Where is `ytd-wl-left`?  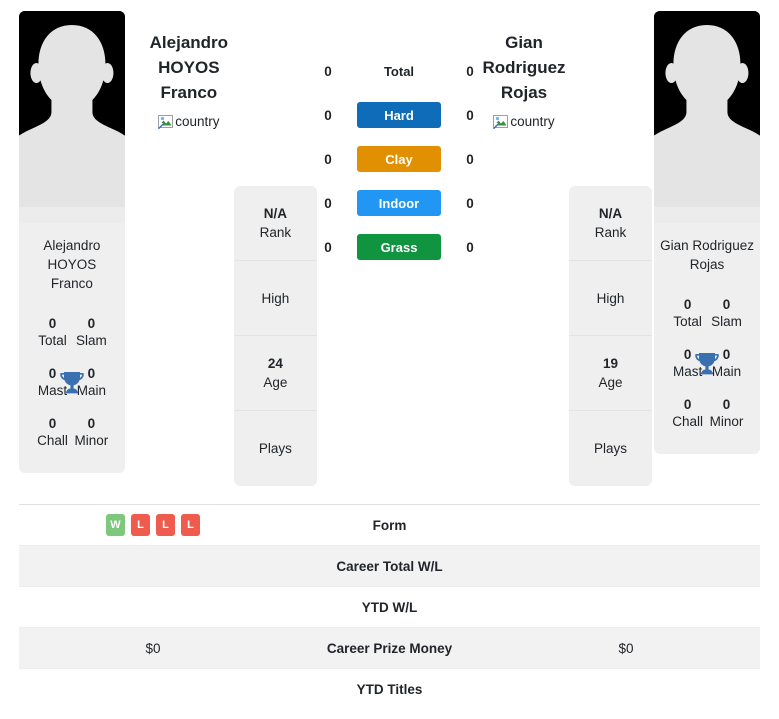
ytd-wl-left is located at coordinates (153, 607).